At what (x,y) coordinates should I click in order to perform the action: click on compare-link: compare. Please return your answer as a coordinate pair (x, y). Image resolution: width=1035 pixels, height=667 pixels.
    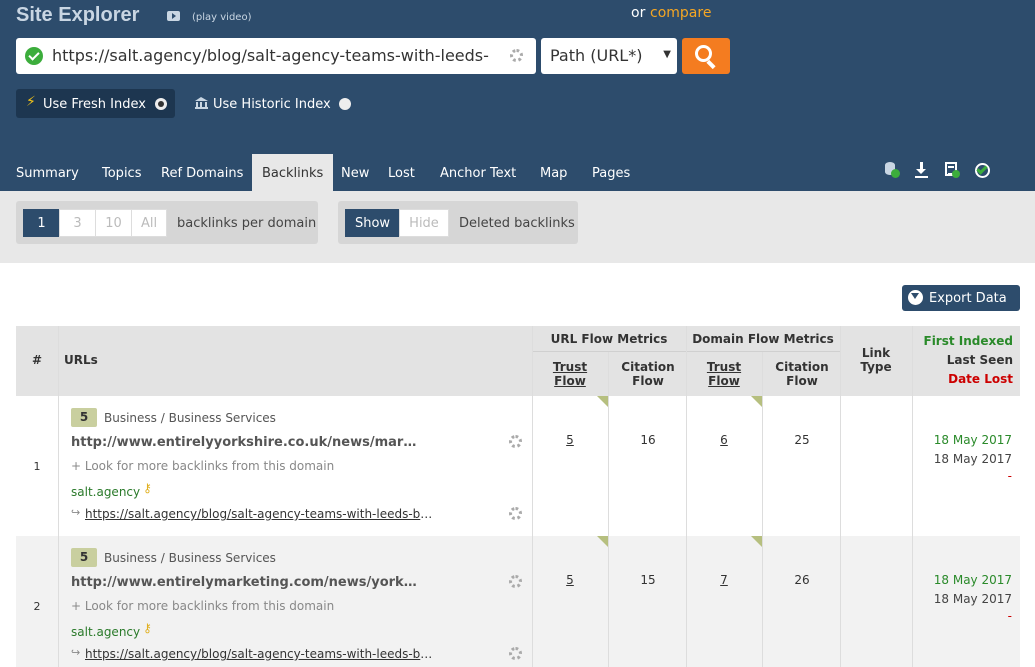
    Looking at the image, I should click on (680, 13).